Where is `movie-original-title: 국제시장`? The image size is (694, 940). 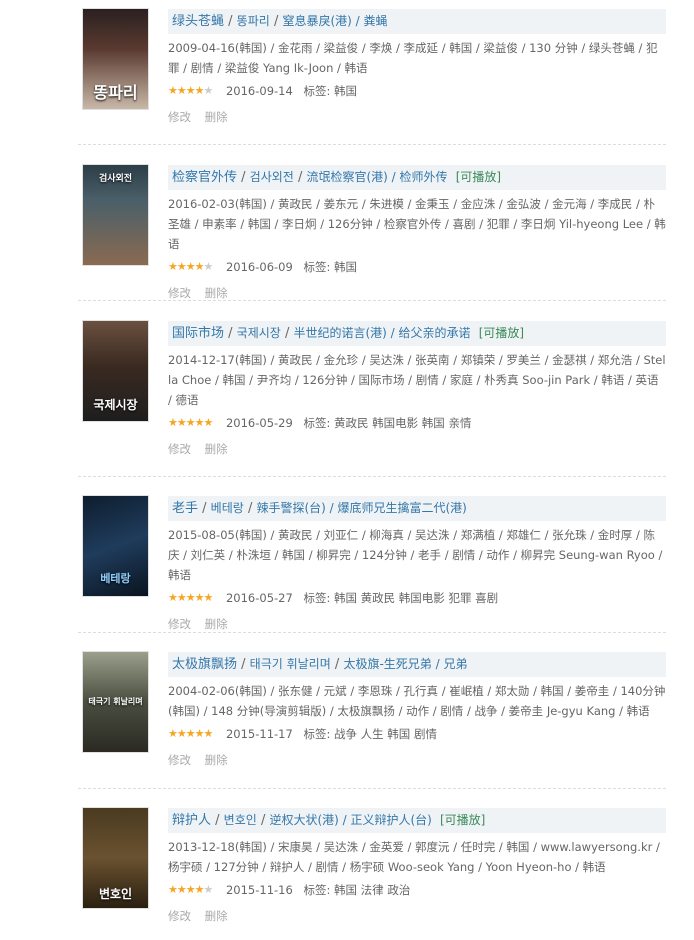 movie-original-title: 국제시장 is located at coordinates (258, 333).